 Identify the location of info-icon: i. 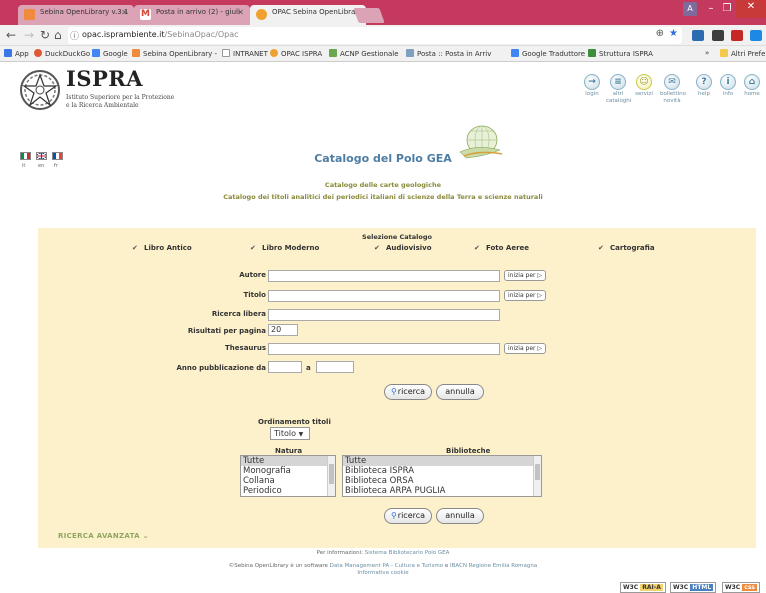
(728, 82).